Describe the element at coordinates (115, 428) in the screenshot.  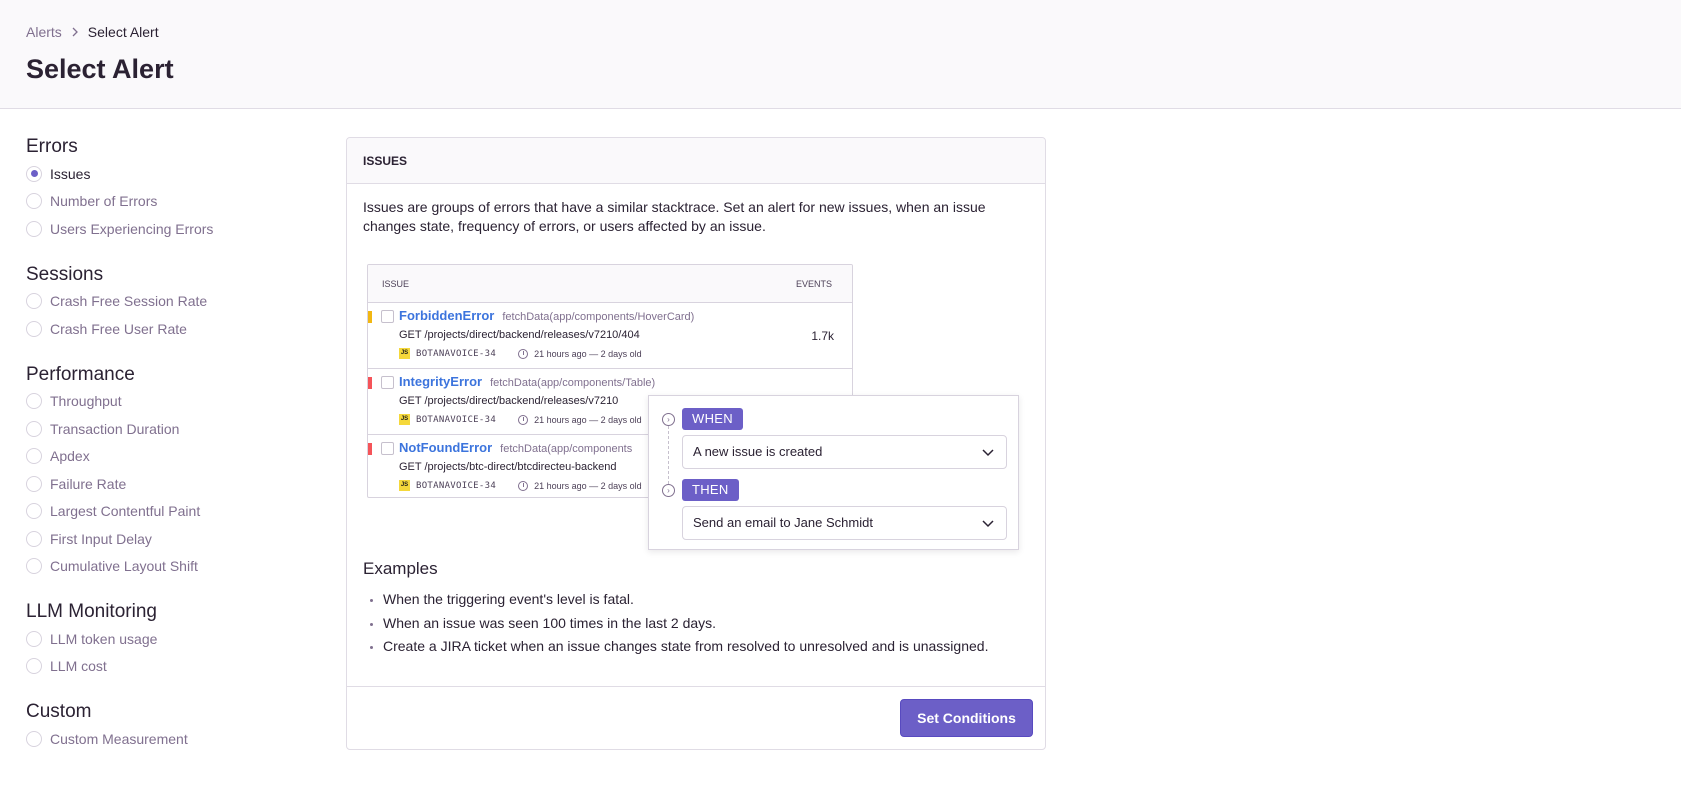
I see `option-label: Transaction Duration` at that location.